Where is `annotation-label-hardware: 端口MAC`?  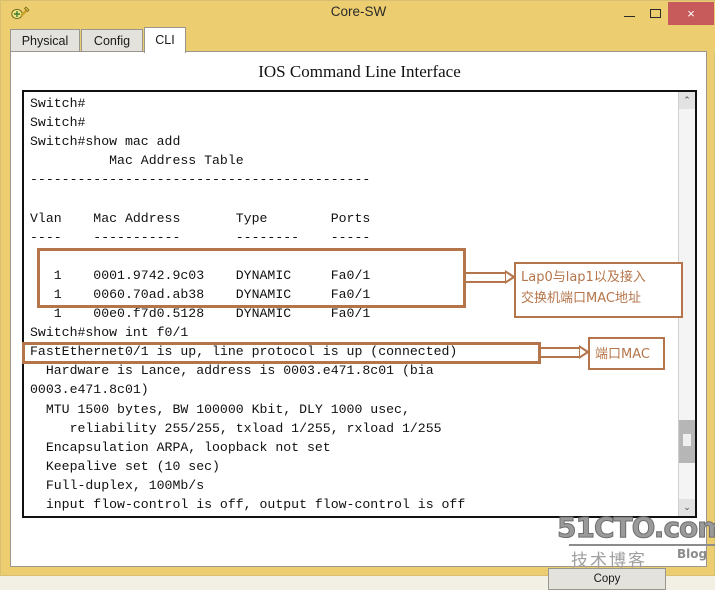
annotation-label-hardware: 端口MAC is located at coordinates (626, 353).